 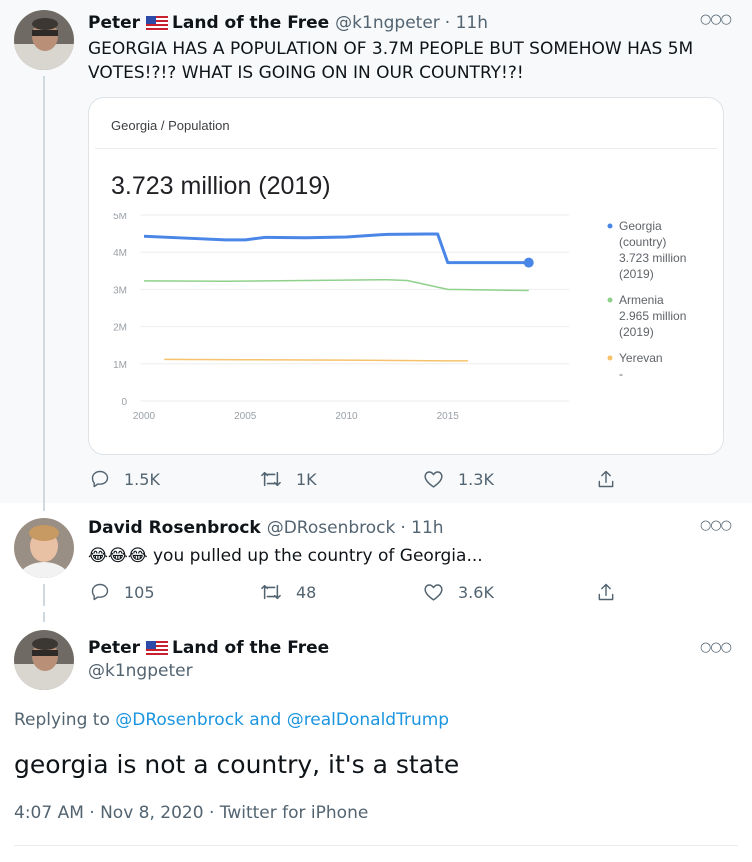 What do you see at coordinates (346, 416) in the screenshot?
I see `x-tick-label: 2010` at bounding box center [346, 416].